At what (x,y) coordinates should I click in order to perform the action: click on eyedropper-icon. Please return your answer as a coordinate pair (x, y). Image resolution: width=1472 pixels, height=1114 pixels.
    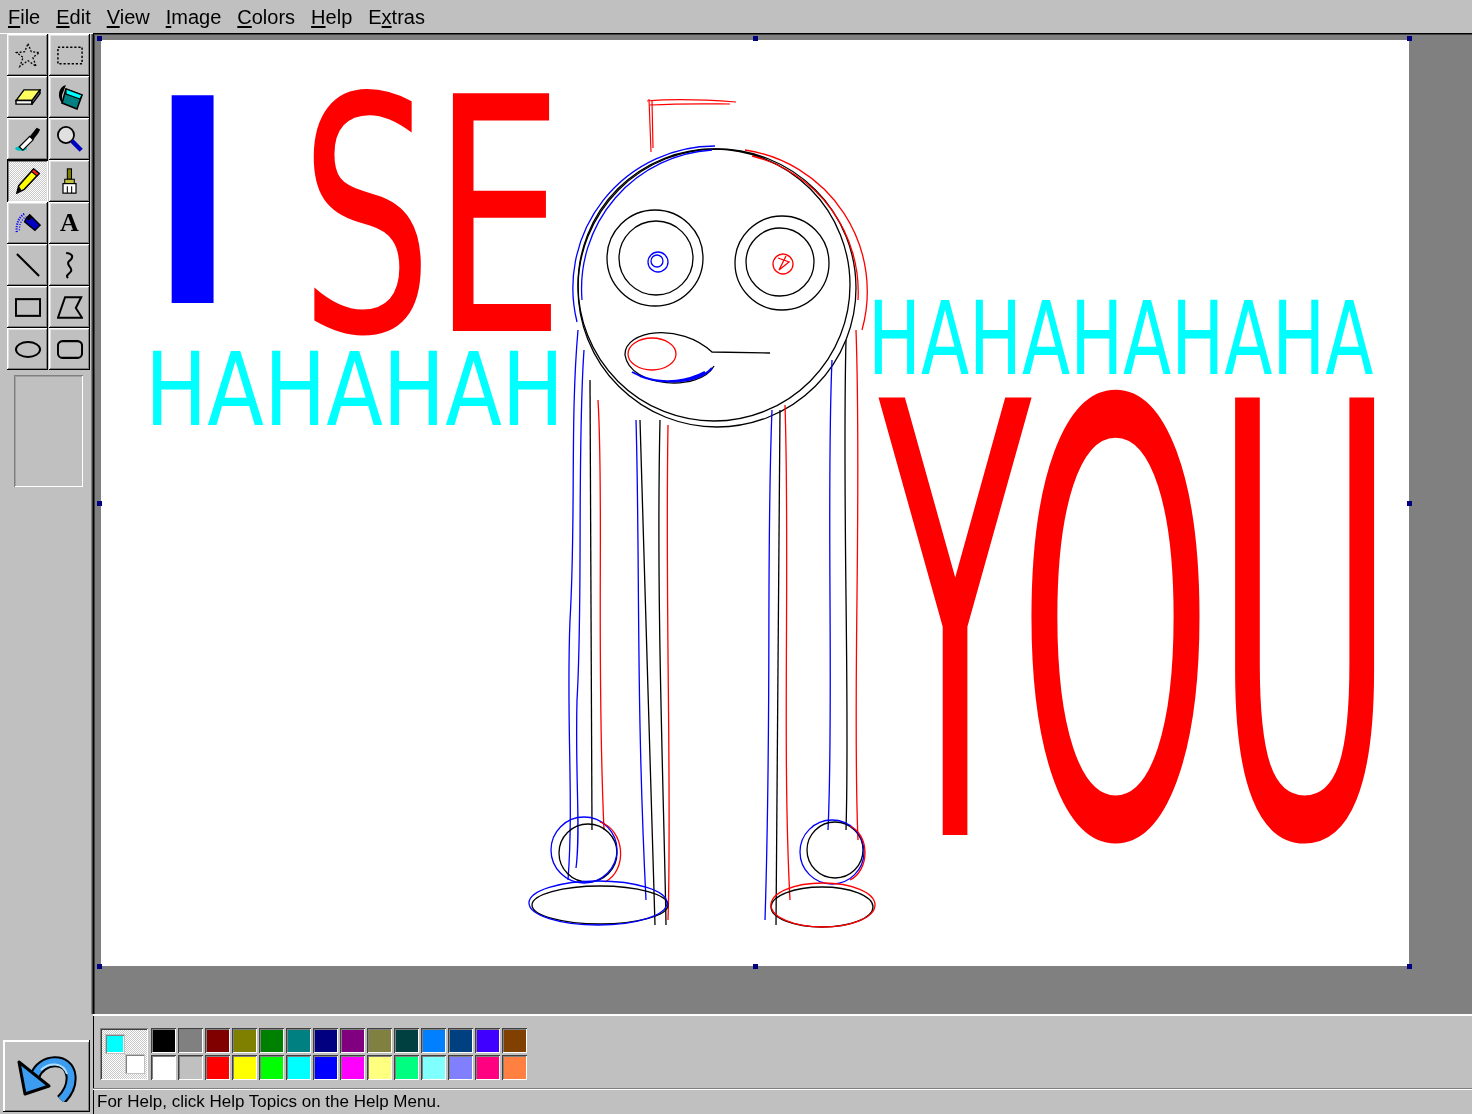
    Looking at the image, I should click on (27, 139).